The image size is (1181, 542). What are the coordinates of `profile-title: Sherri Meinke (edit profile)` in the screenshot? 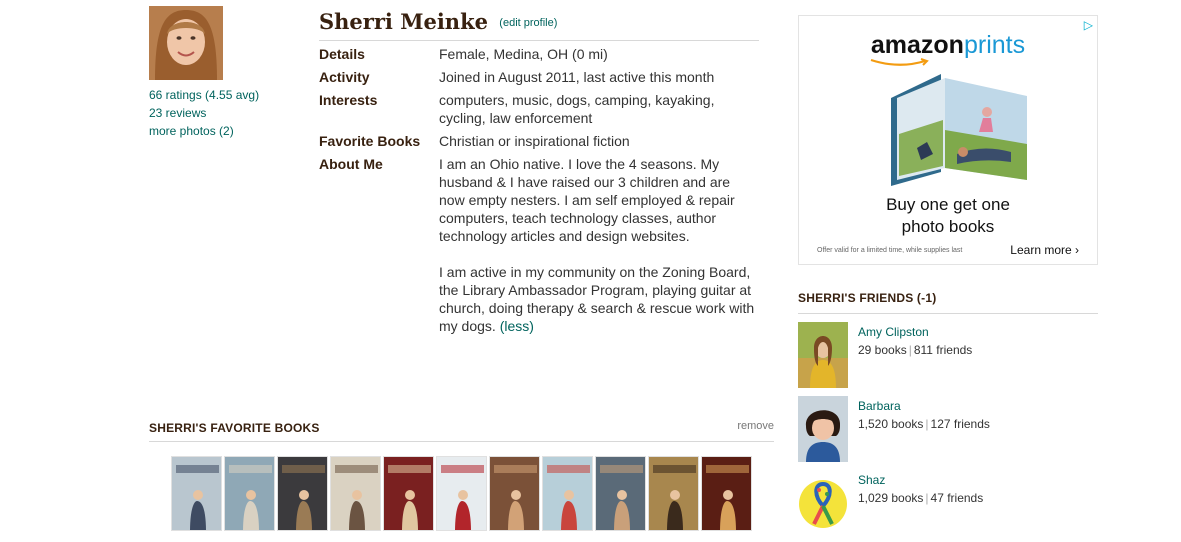 It's located at (438, 21).